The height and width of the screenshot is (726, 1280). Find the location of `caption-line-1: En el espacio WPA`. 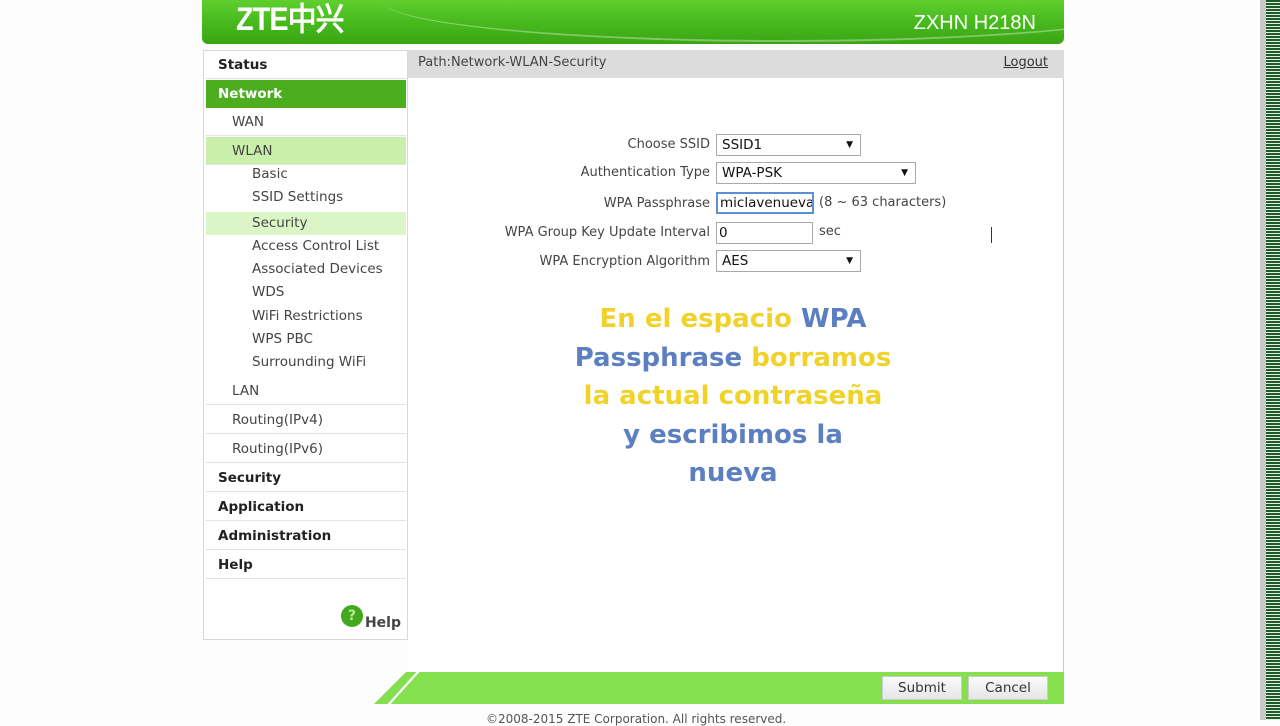

caption-line-1: En el espacio WPA is located at coordinates (733, 319).